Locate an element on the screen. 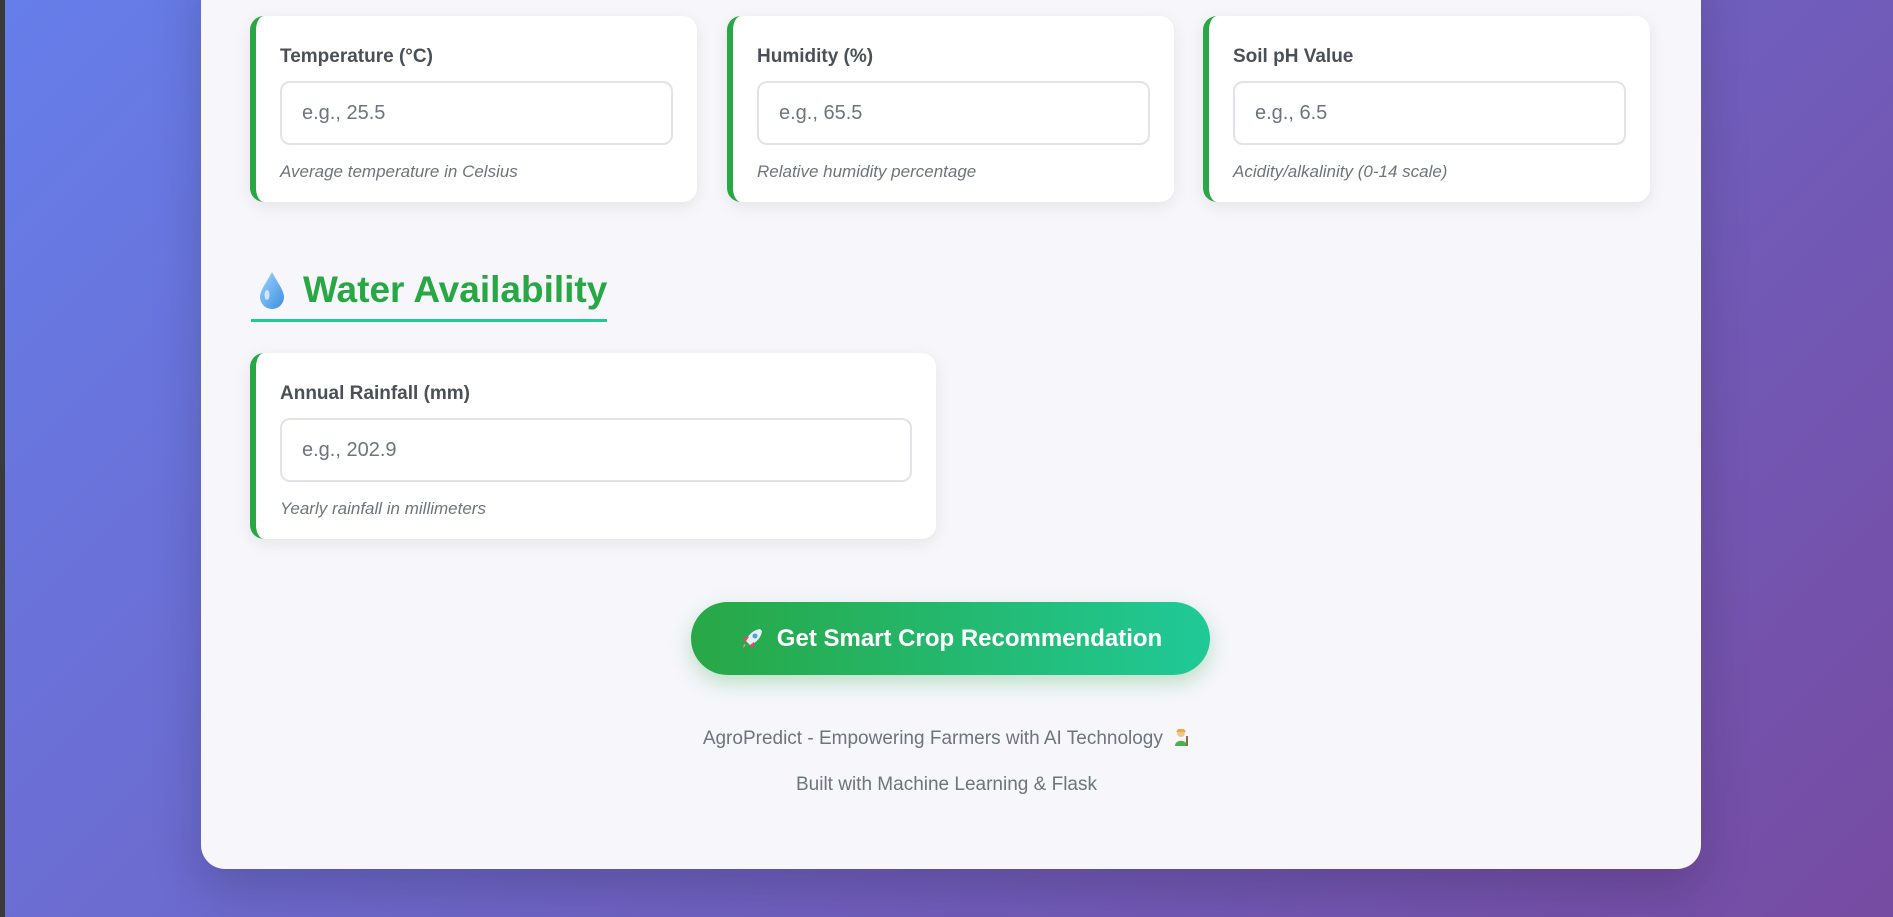 The image size is (1893, 917). temperature-label: Temperature (°C) is located at coordinates (356, 56).